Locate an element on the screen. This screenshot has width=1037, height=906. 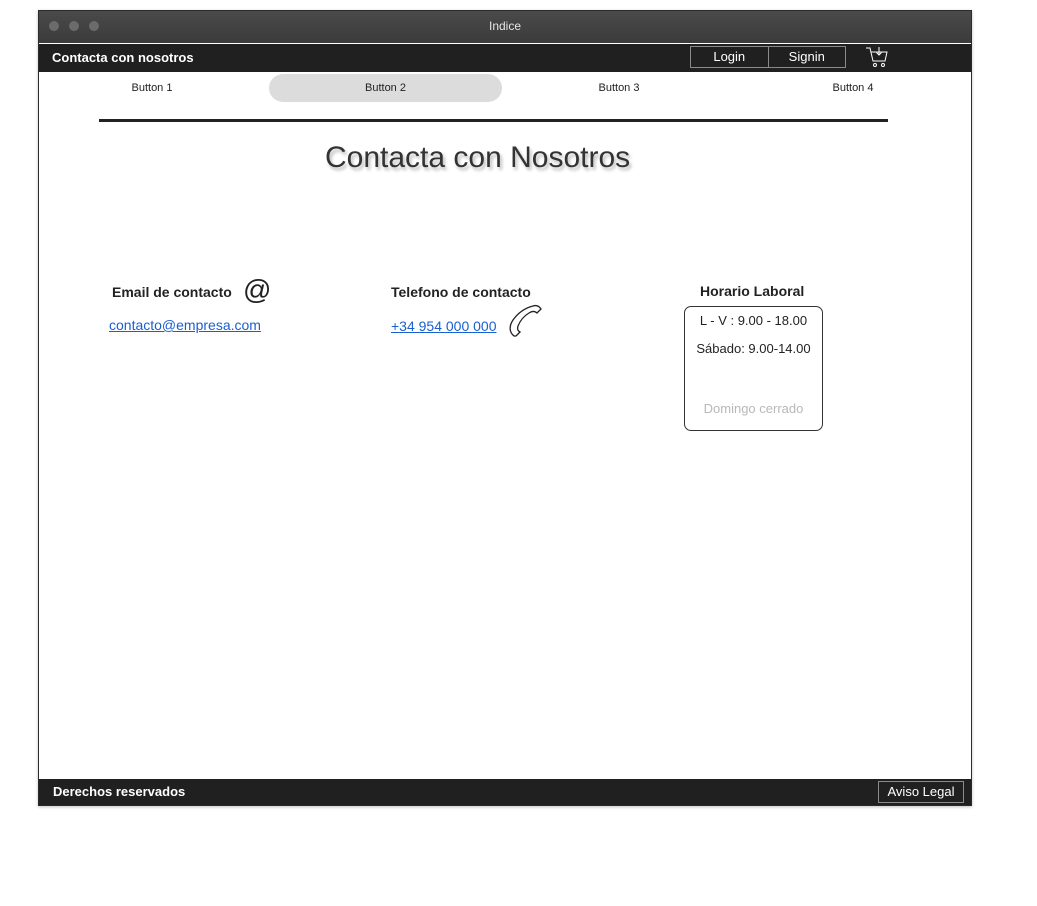
email-link: contacto@empresa.com is located at coordinates (185, 325).